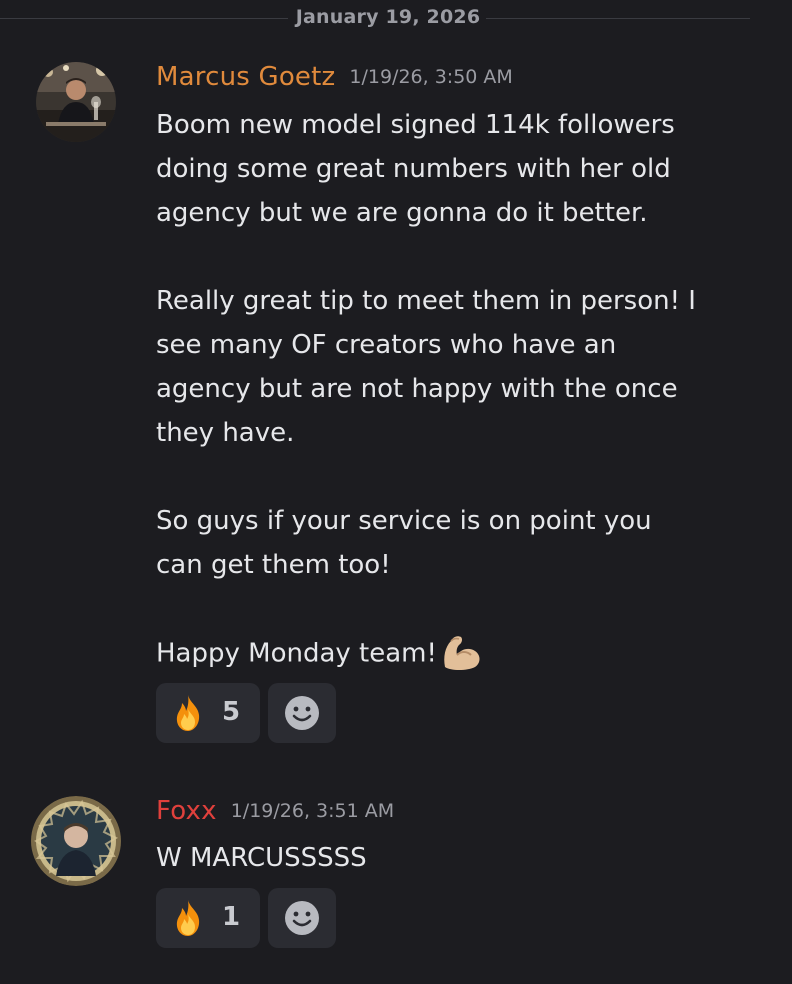 Image resolution: width=792 pixels, height=984 pixels. What do you see at coordinates (462, 650) in the screenshot?
I see `flexed-biceps-emoji` at bounding box center [462, 650].